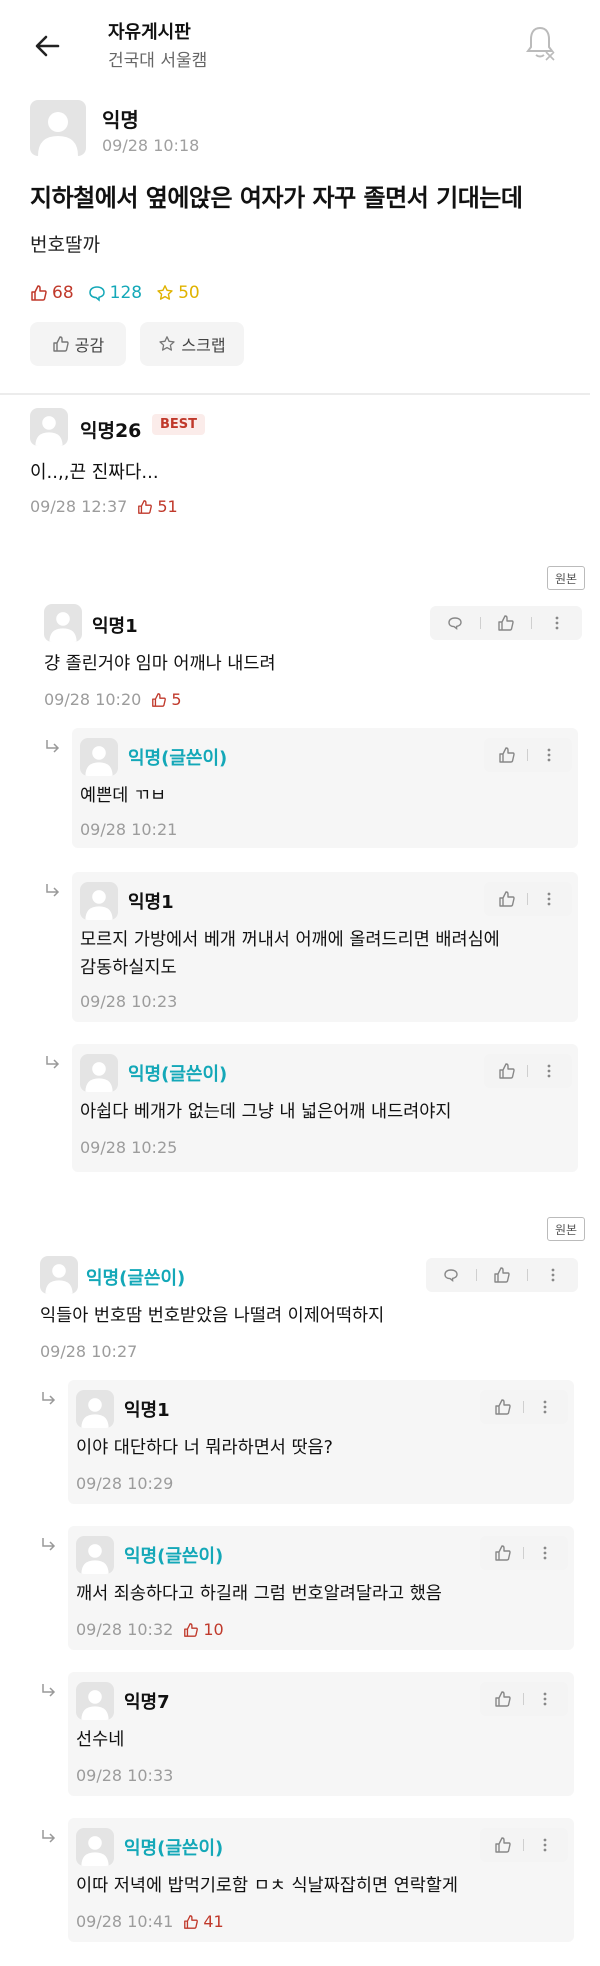 This screenshot has width=600, height=1966. I want to click on comment-time: 09/28 10:20, so click(93, 699).